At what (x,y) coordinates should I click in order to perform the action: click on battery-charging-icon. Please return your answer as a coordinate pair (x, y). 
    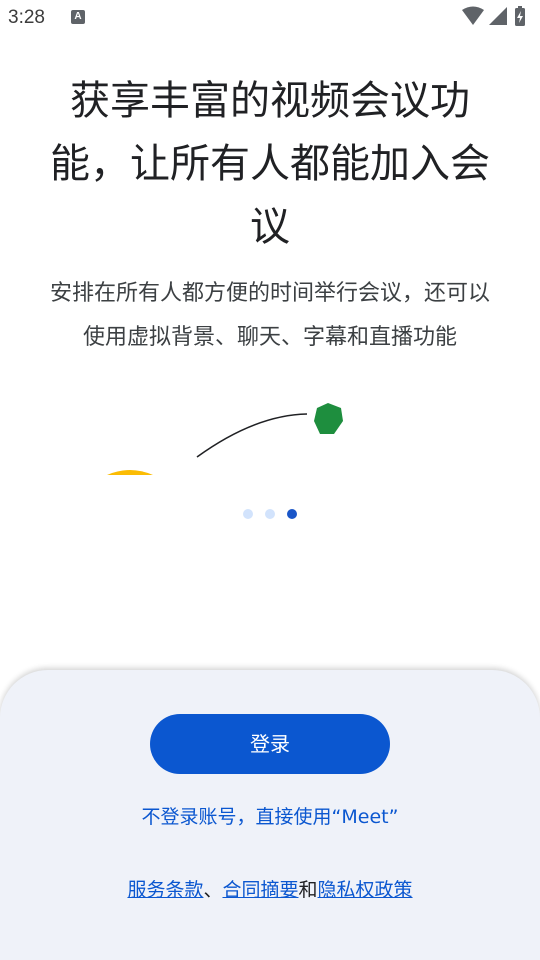
    Looking at the image, I should click on (520, 16).